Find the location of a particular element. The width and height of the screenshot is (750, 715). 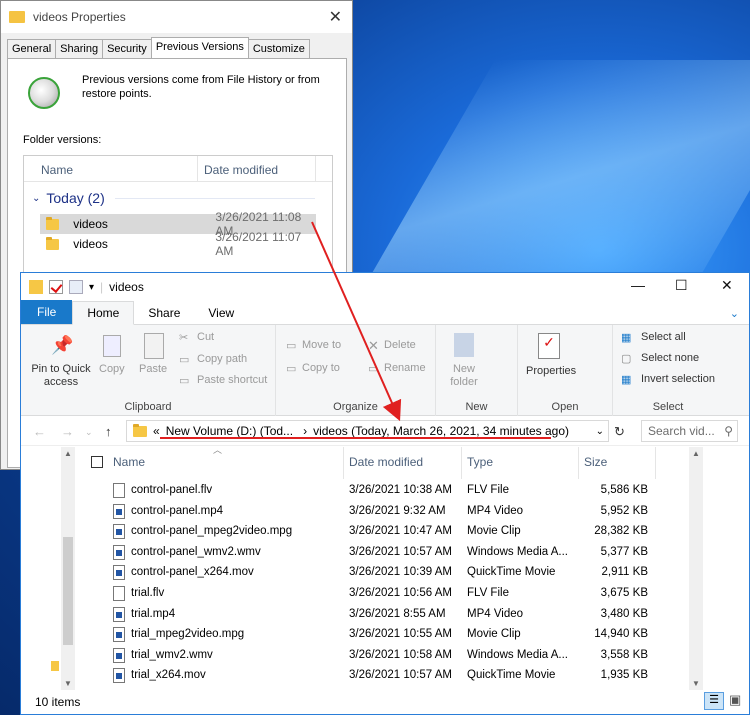

cut-icon: ✂ is located at coordinates (184, 338).